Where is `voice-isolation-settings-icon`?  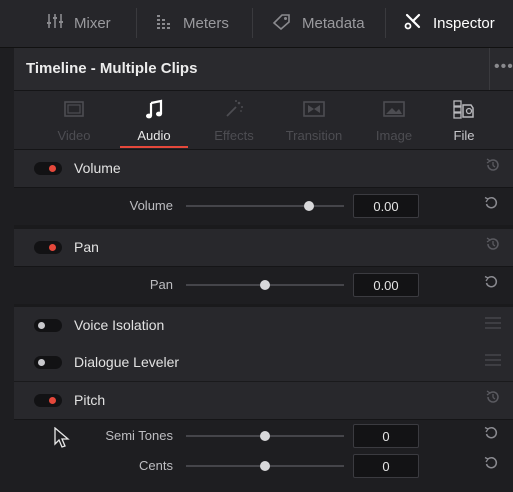
voice-isolation-settings-icon is located at coordinates (493, 323).